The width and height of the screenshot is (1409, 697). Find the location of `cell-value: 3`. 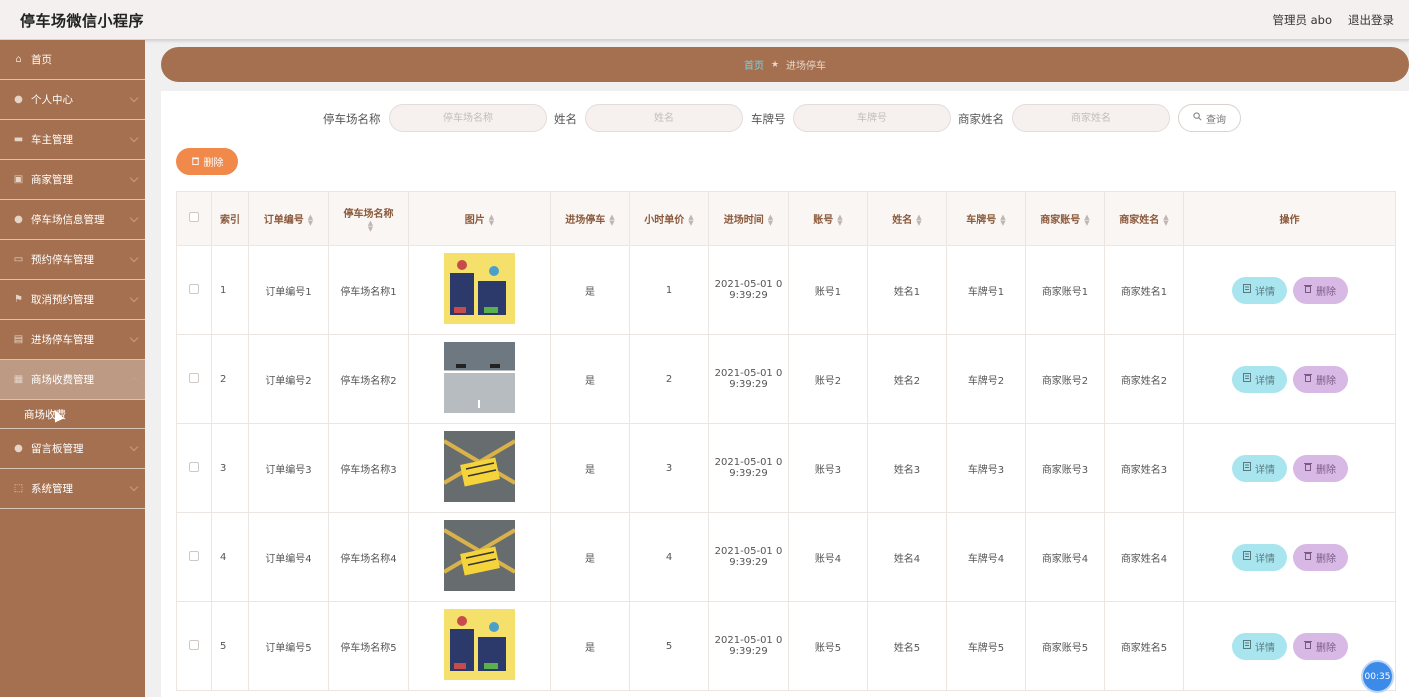

cell-value: 3 is located at coordinates (223, 468).